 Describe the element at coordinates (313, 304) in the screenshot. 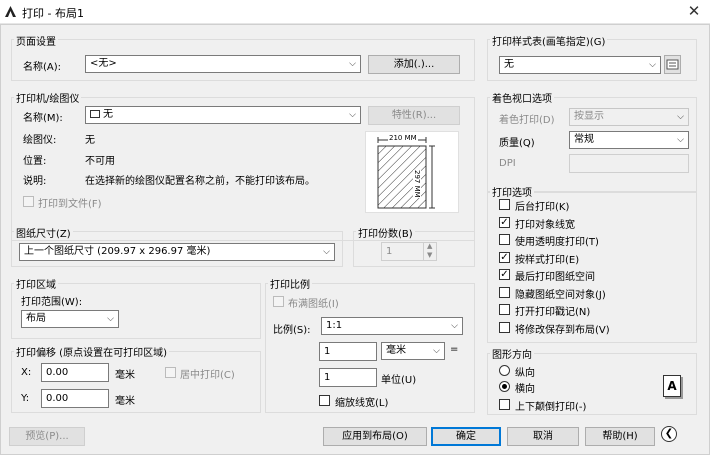

I see `fit-to-paper-label: 布满图纸(I)` at that location.